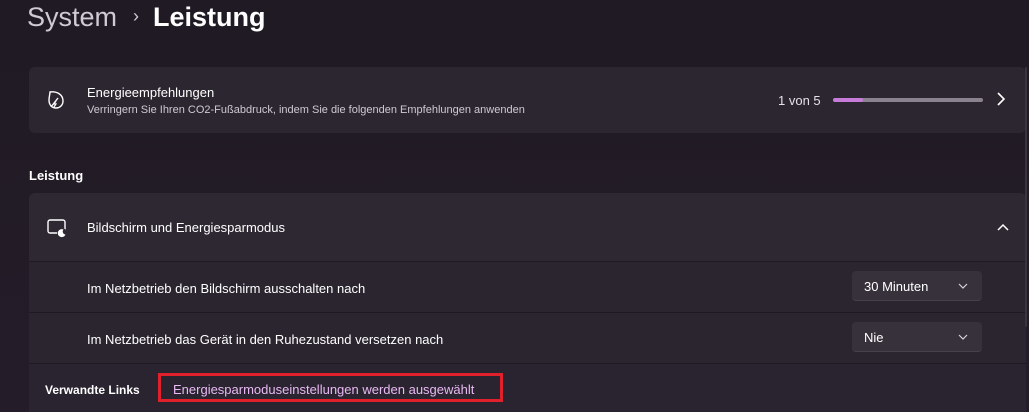 This screenshot has width=1029, height=412. Describe the element at coordinates (1026, 197) in the screenshot. I see `scrollbar` at that location.